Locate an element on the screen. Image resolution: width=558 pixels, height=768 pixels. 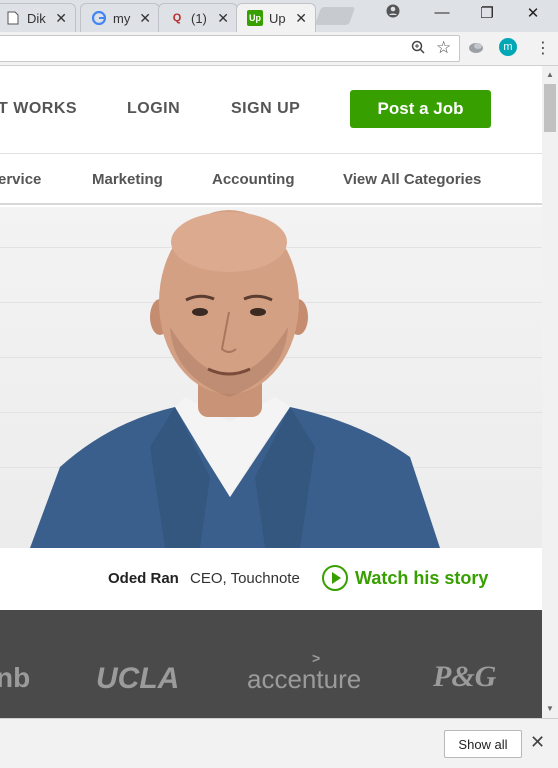
nav-how-it-works: T WORKS is located at coordinates (38, 109).